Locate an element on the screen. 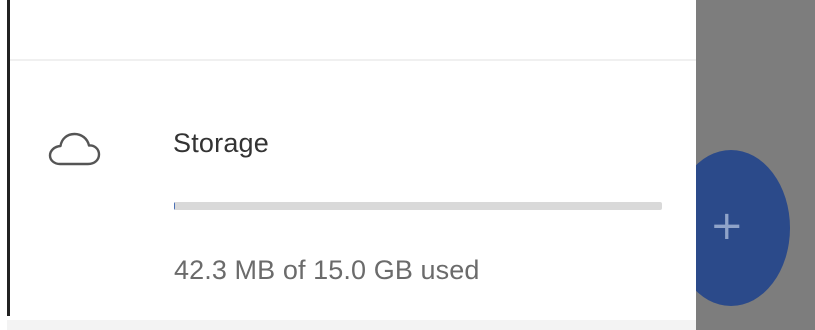 This screenshot has width=815, height=330. bottom-border is located at coordinates (351, 325).